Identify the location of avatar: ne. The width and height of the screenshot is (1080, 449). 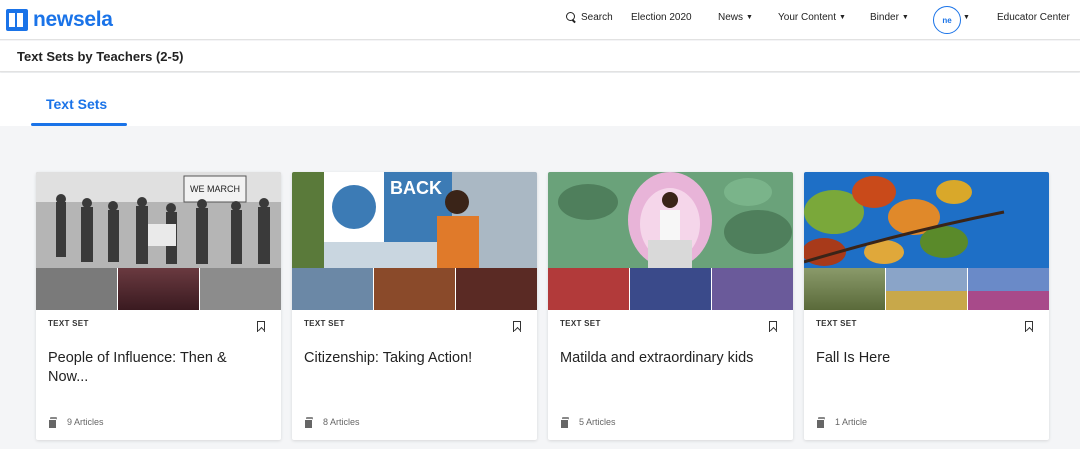
(947, 20).